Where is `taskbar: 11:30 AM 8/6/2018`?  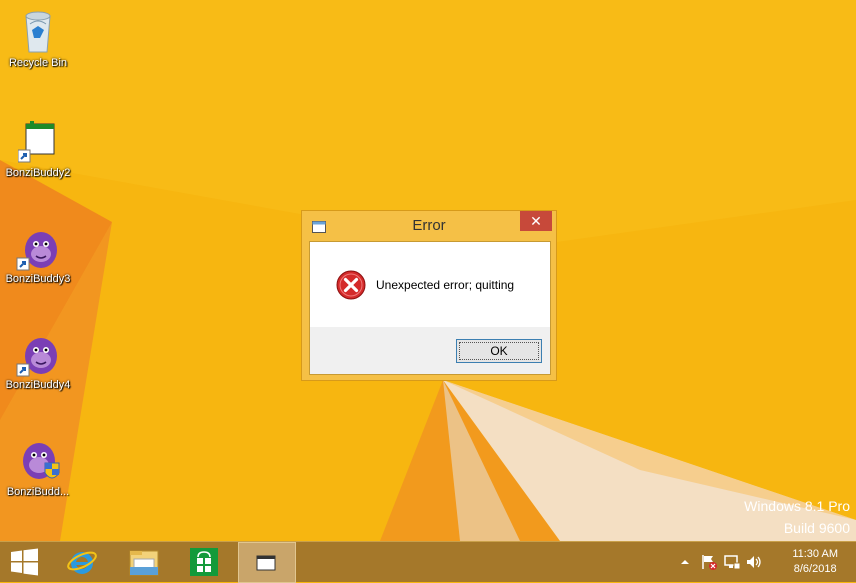
taskbar: 11:30 AM 8/6/2018 is located at coordinates (428, 562).